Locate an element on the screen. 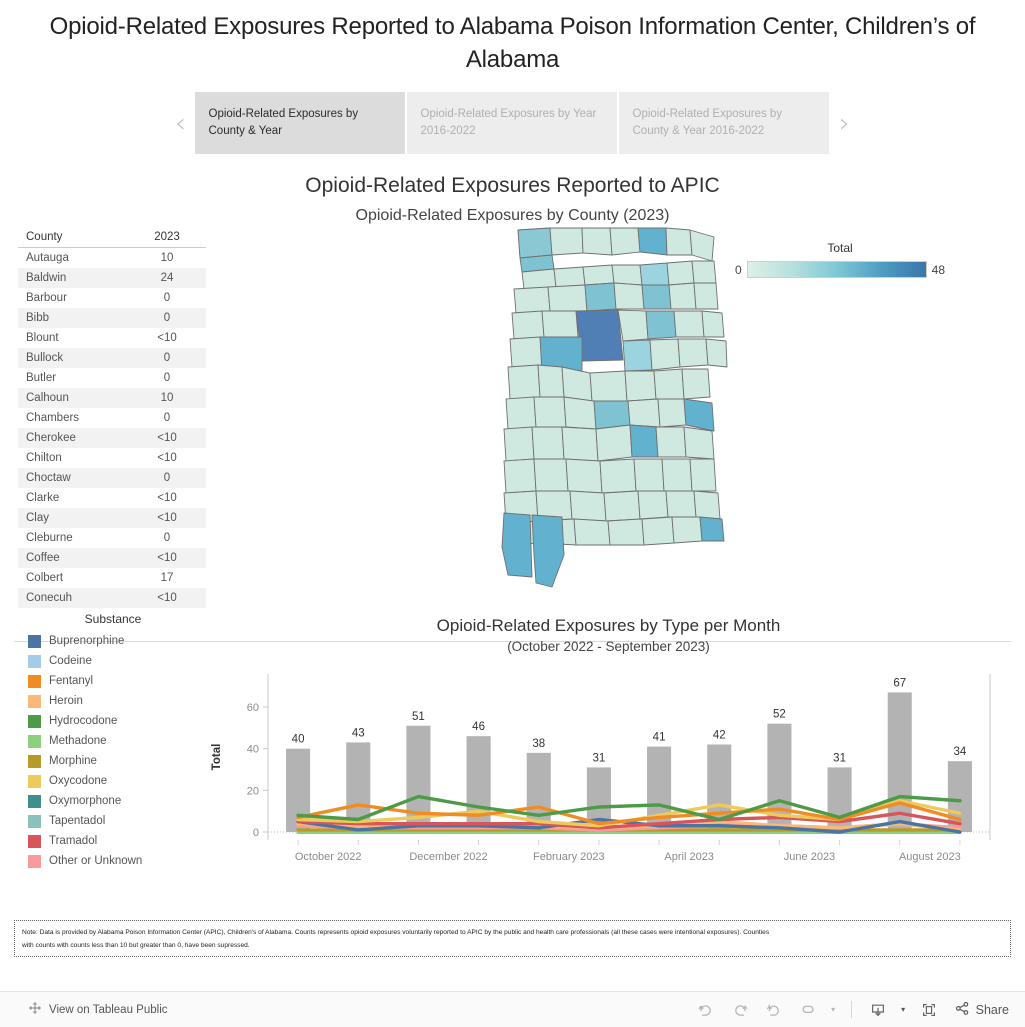 This screenshot has width=1025, height=1027. table-row: Blount <10 is located at coordinates (112, 338).